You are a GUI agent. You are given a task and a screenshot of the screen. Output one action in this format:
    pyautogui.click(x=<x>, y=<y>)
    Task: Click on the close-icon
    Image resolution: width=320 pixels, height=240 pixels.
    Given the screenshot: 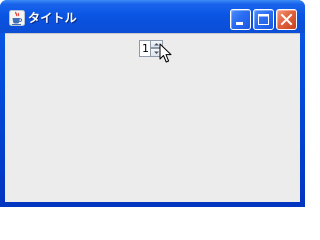 What is the action you would take?
    pyautogui.click(x=286, y=19)
    